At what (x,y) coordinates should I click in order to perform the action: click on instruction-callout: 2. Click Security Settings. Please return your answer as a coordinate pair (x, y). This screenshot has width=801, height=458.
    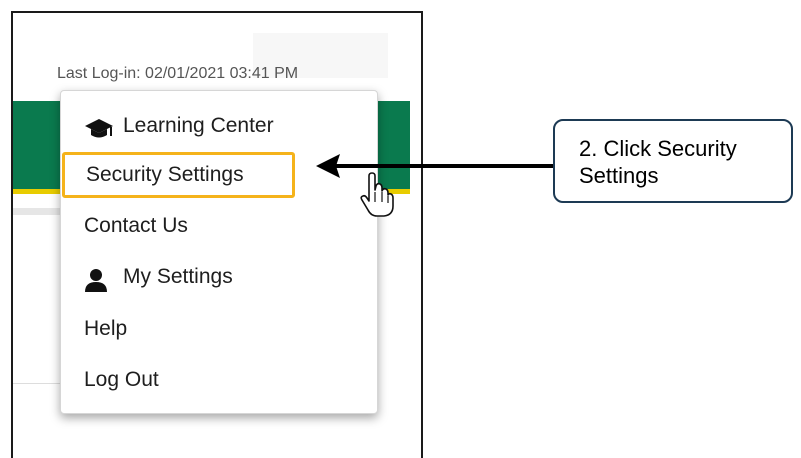
    Looking at the image, I should click on (673, 161).